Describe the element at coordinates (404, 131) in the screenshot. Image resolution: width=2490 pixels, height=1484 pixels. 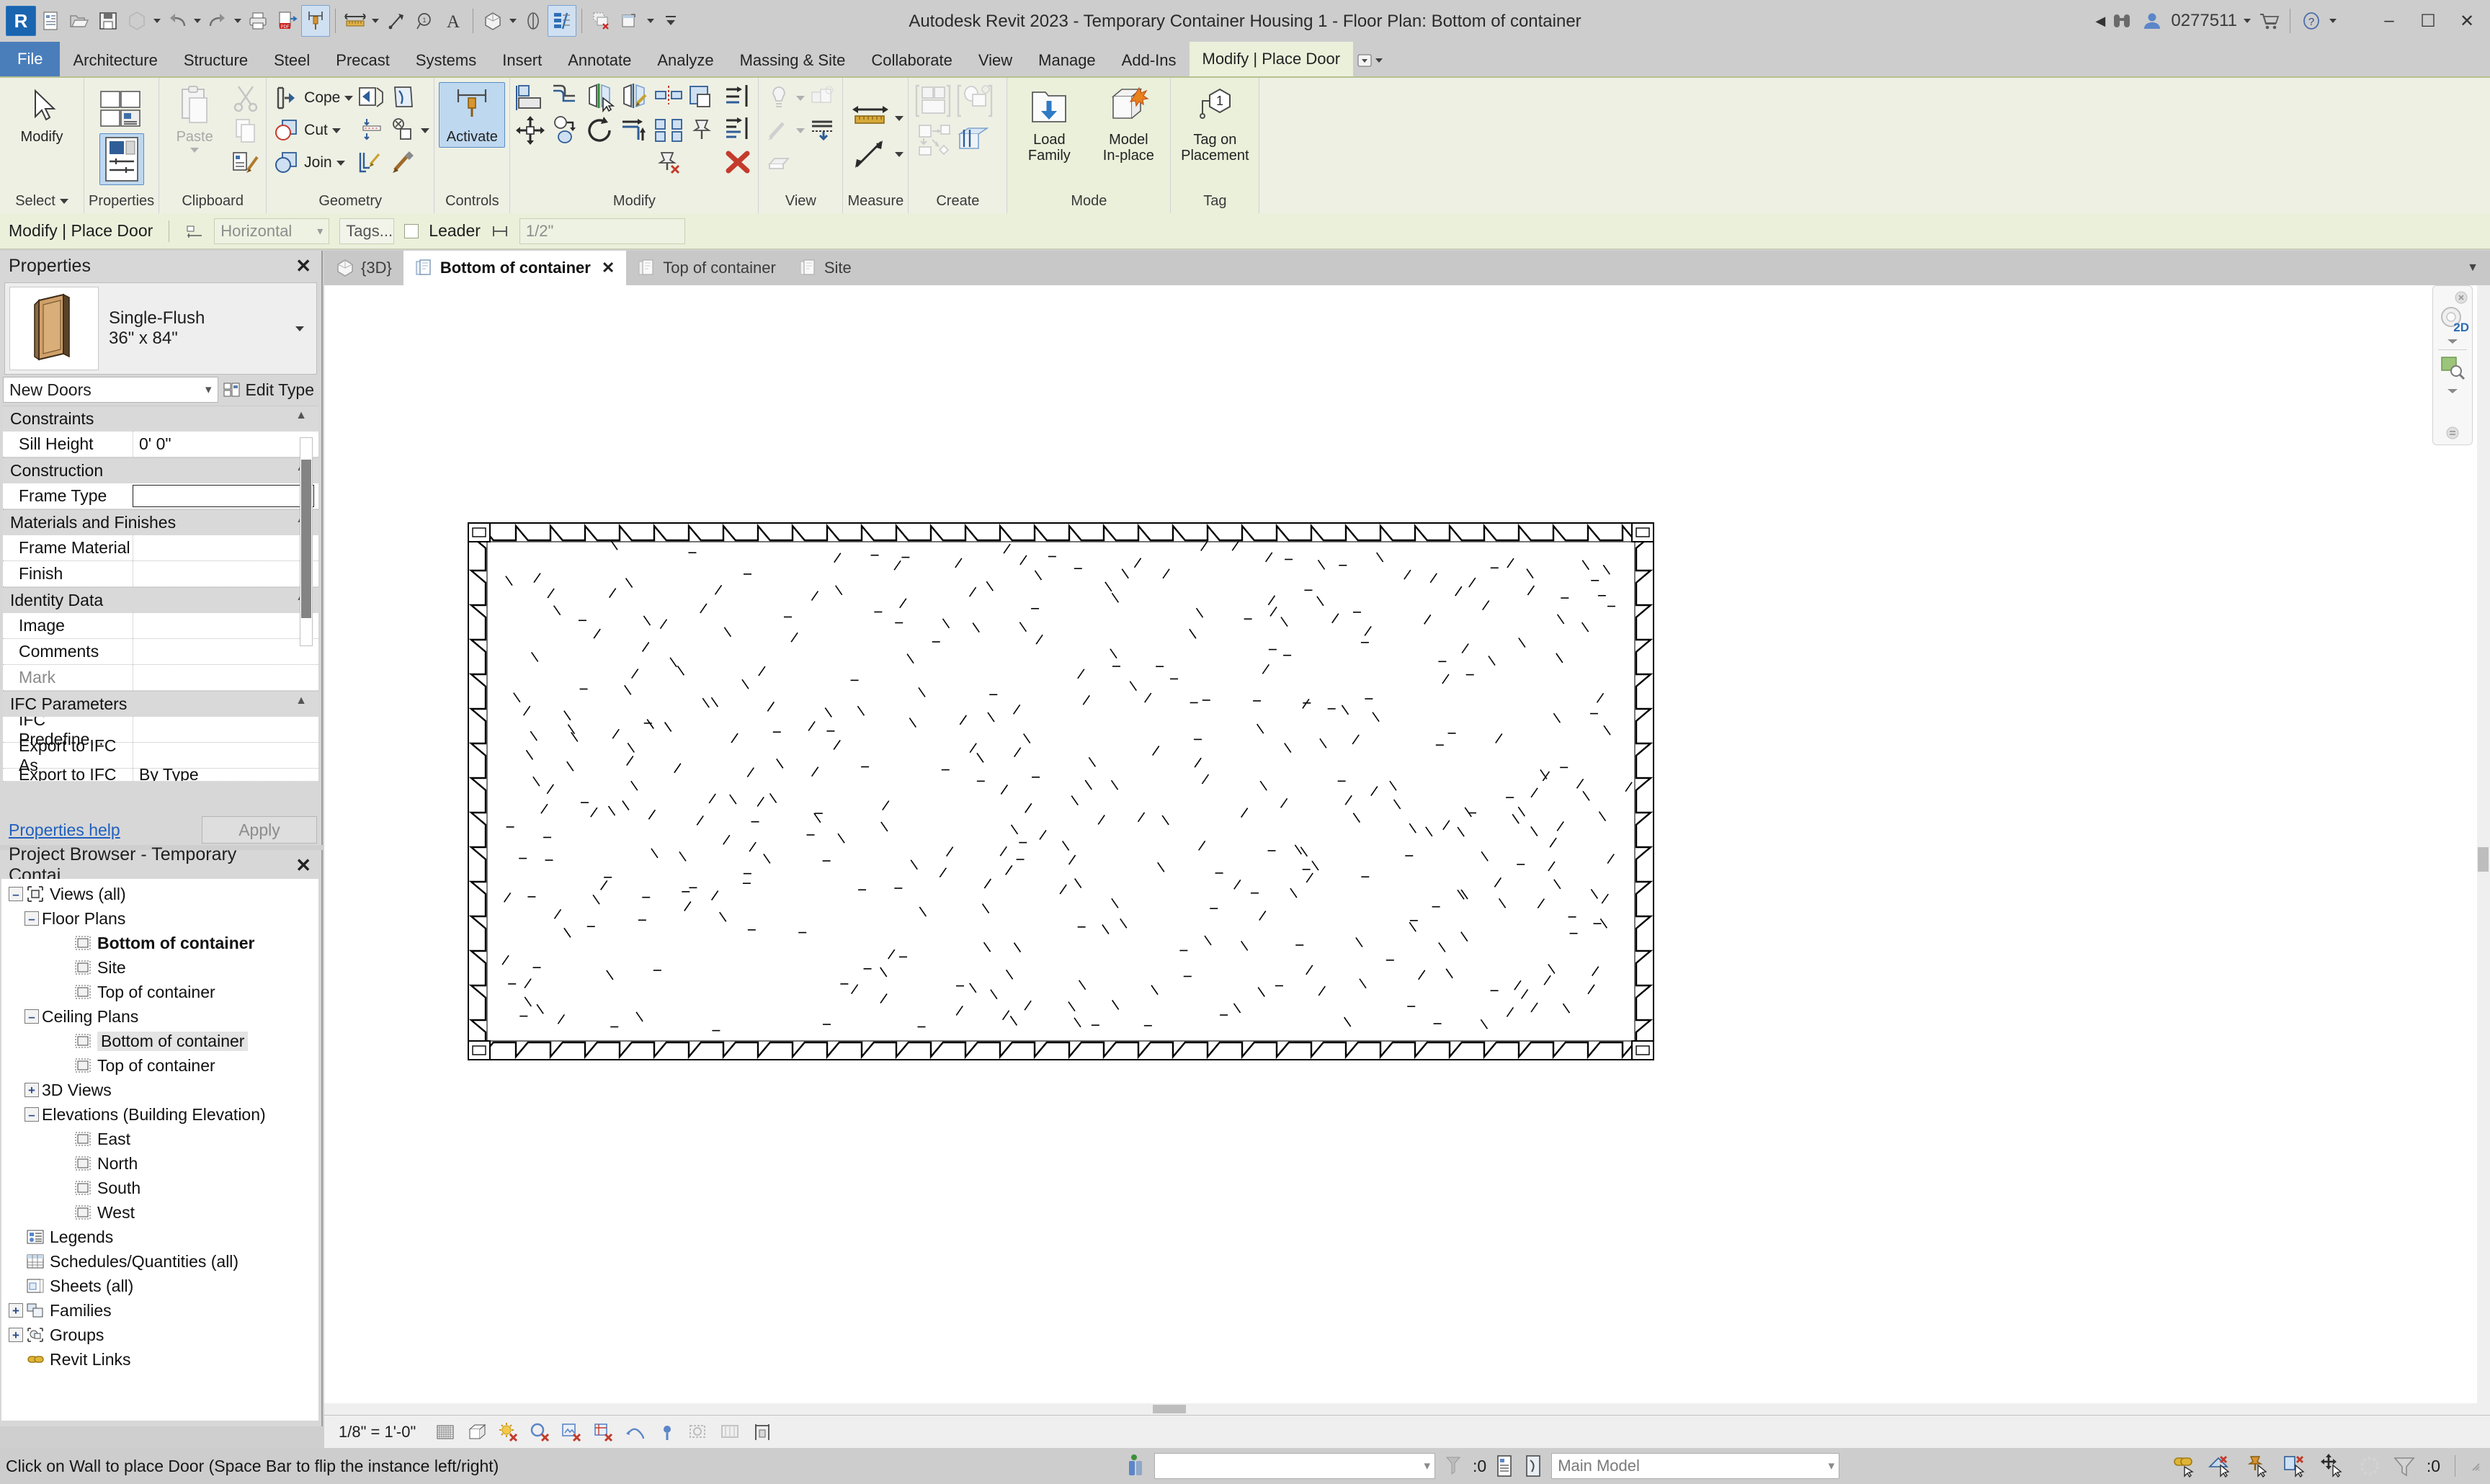
I see `wall-opening-icon` at that location.